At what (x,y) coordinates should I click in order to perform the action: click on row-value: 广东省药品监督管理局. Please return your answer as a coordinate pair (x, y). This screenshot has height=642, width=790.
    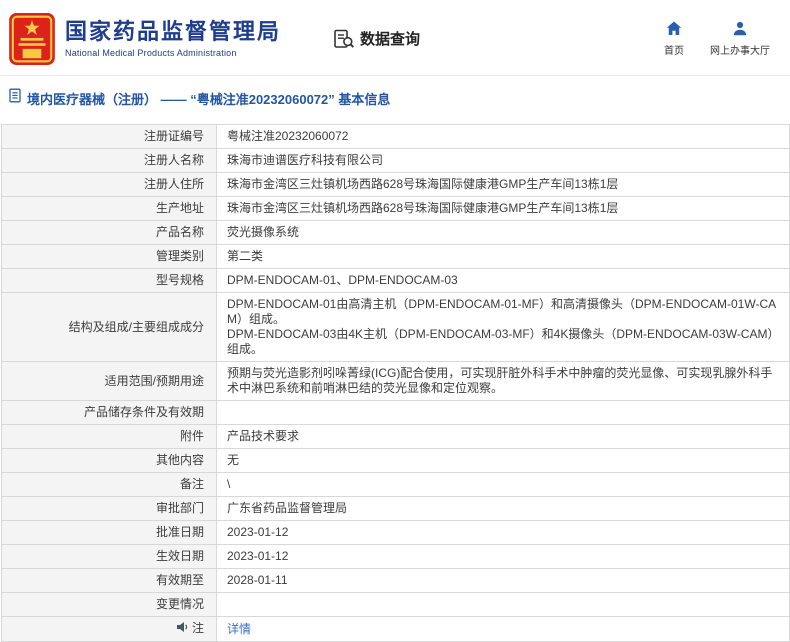
    Looking at the image, I should click on (503, 508).